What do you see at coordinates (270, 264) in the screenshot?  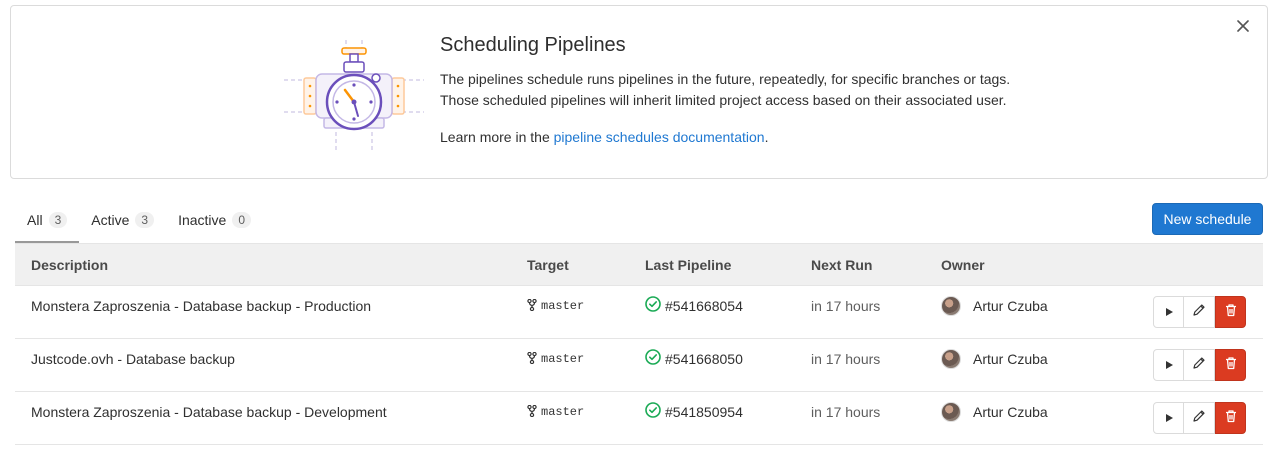 I see `header-description: Description` at bounding box center [270, 264].